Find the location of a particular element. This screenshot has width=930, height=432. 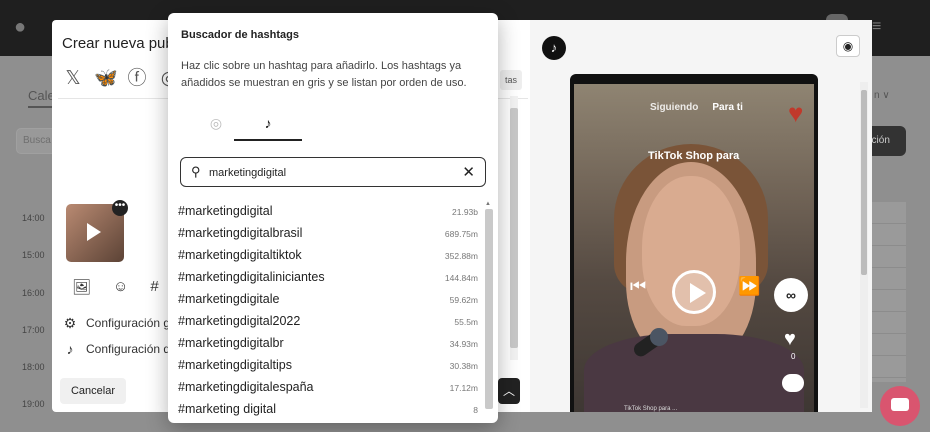

list-item: #marketingdigitaltips 30.38m is located at coordinates (327, 366).